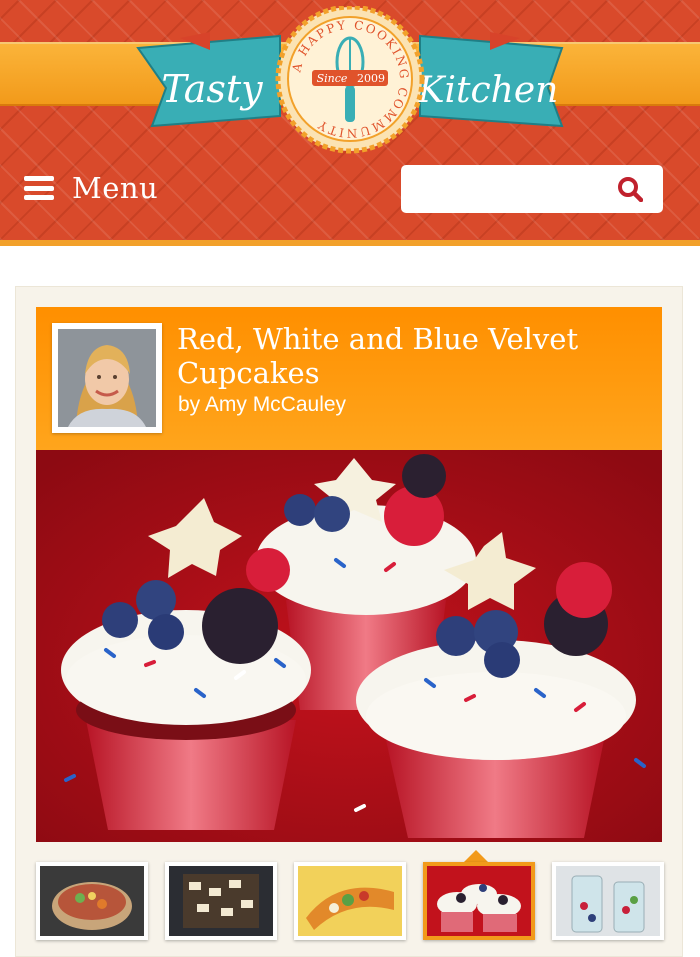  I want to click on logo-year: 2009, so click(371, 78).